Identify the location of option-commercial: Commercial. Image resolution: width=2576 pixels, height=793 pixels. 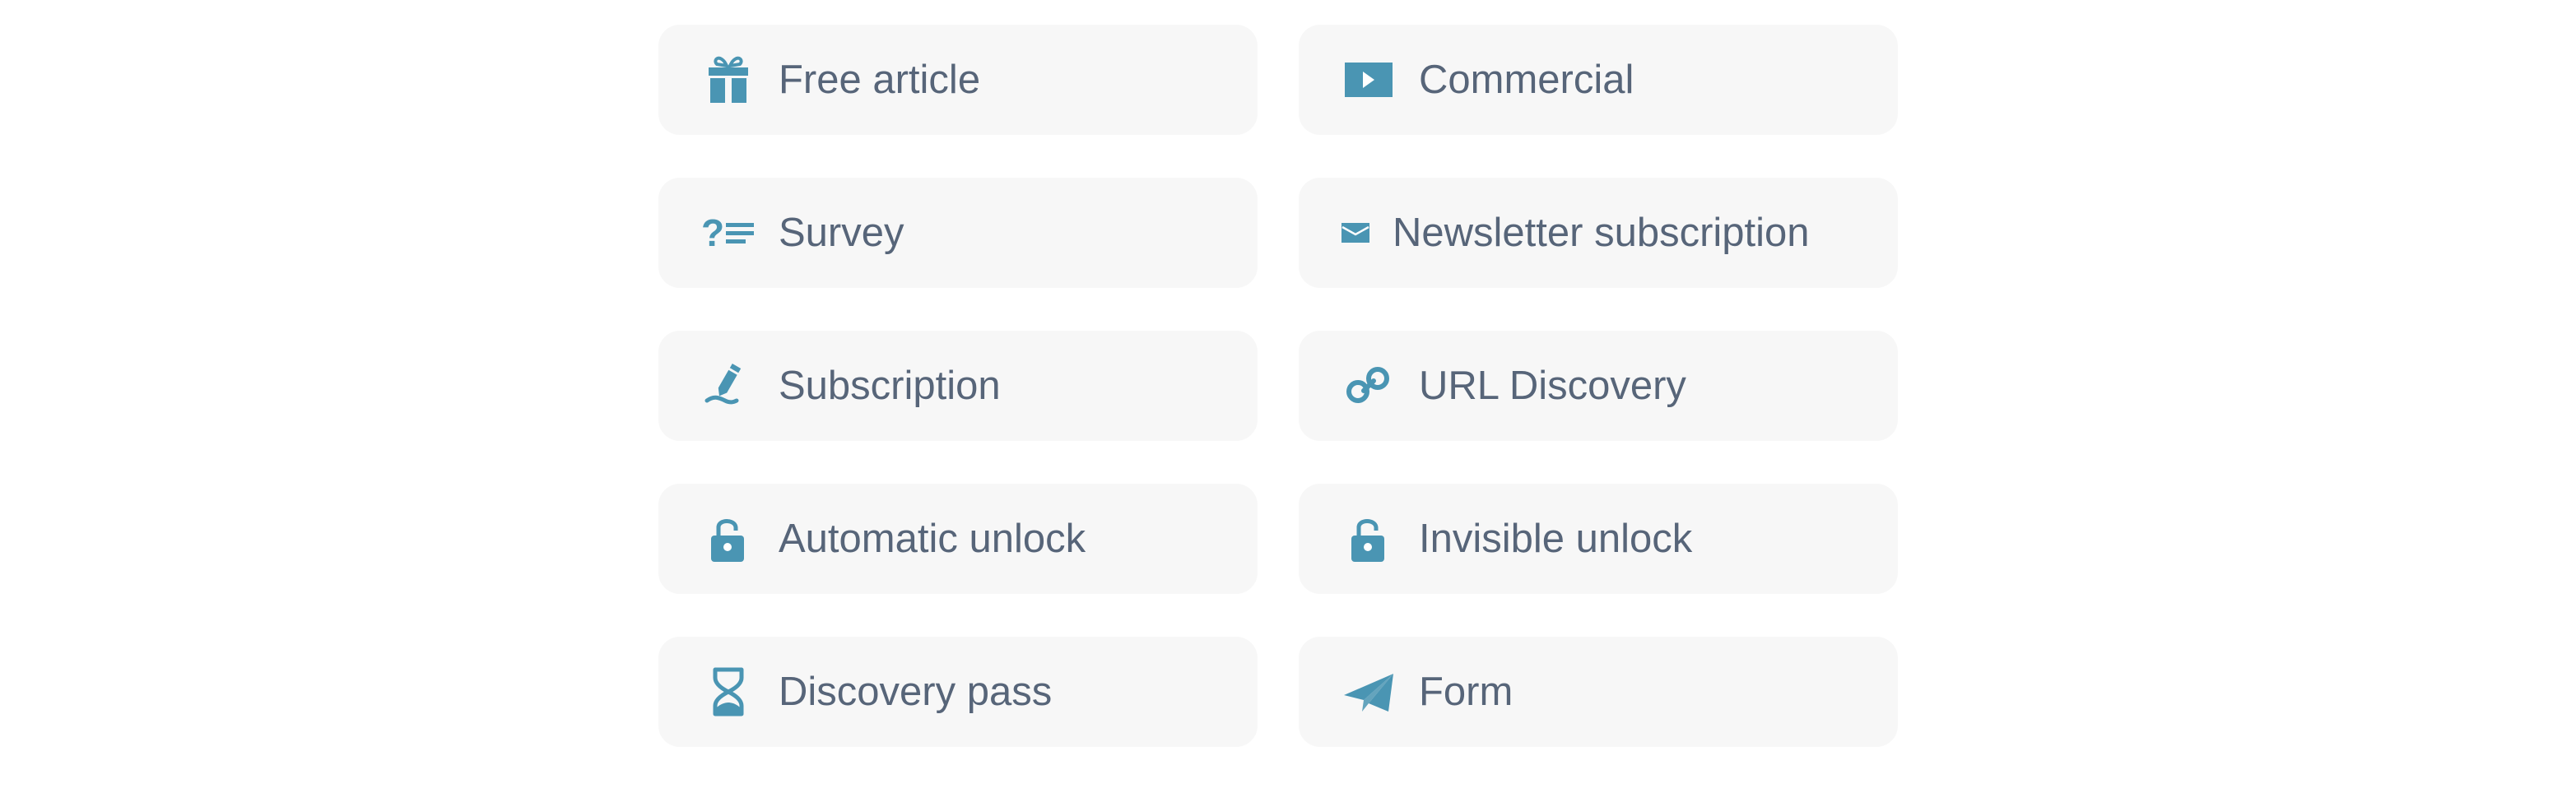
(1598, 80).